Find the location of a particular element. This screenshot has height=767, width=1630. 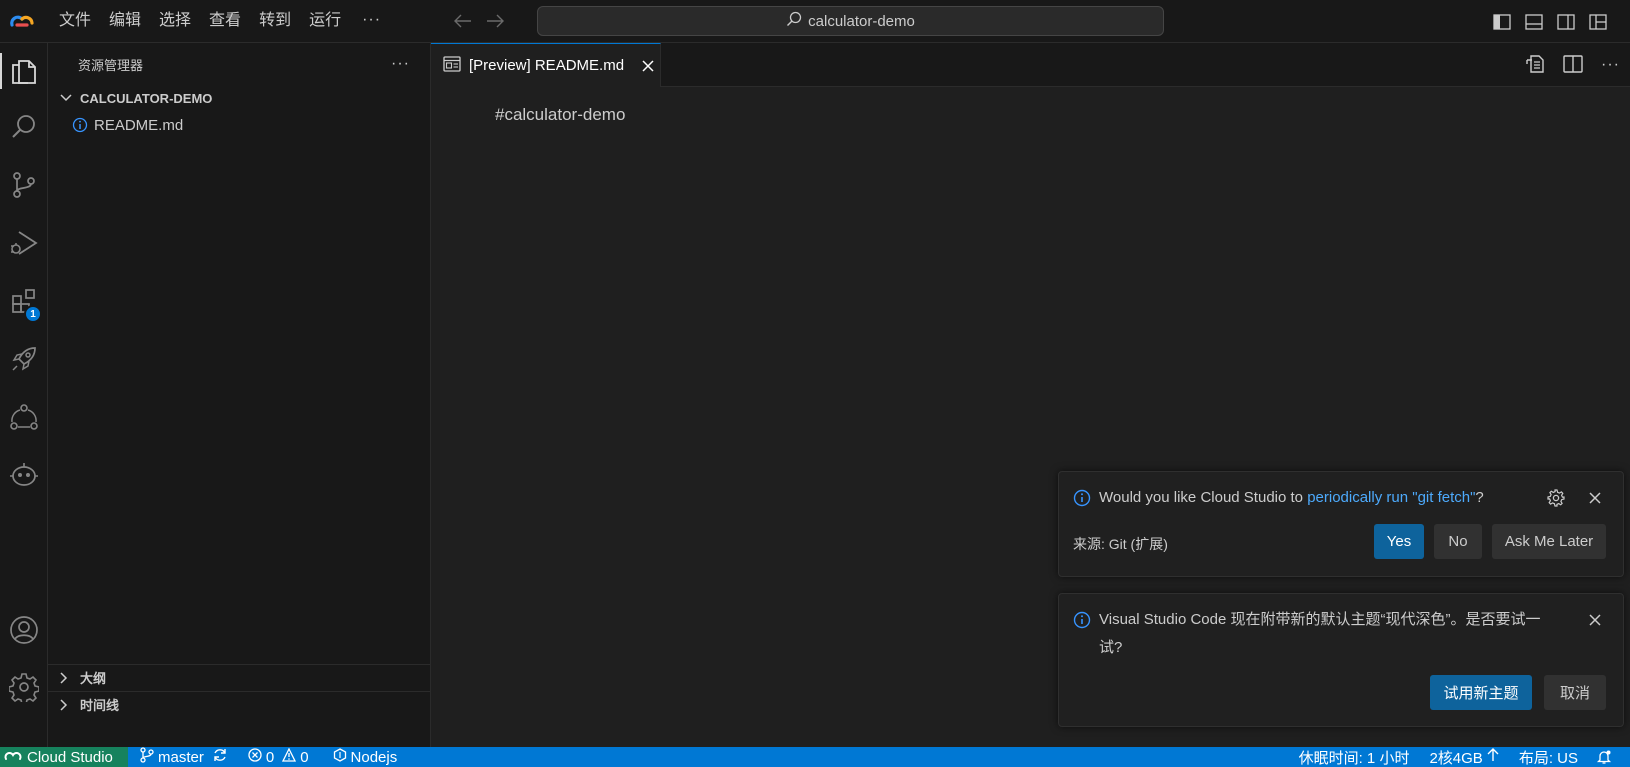

notification-source: 来源: Git (扩展) is located at coordinates (1120, 544).